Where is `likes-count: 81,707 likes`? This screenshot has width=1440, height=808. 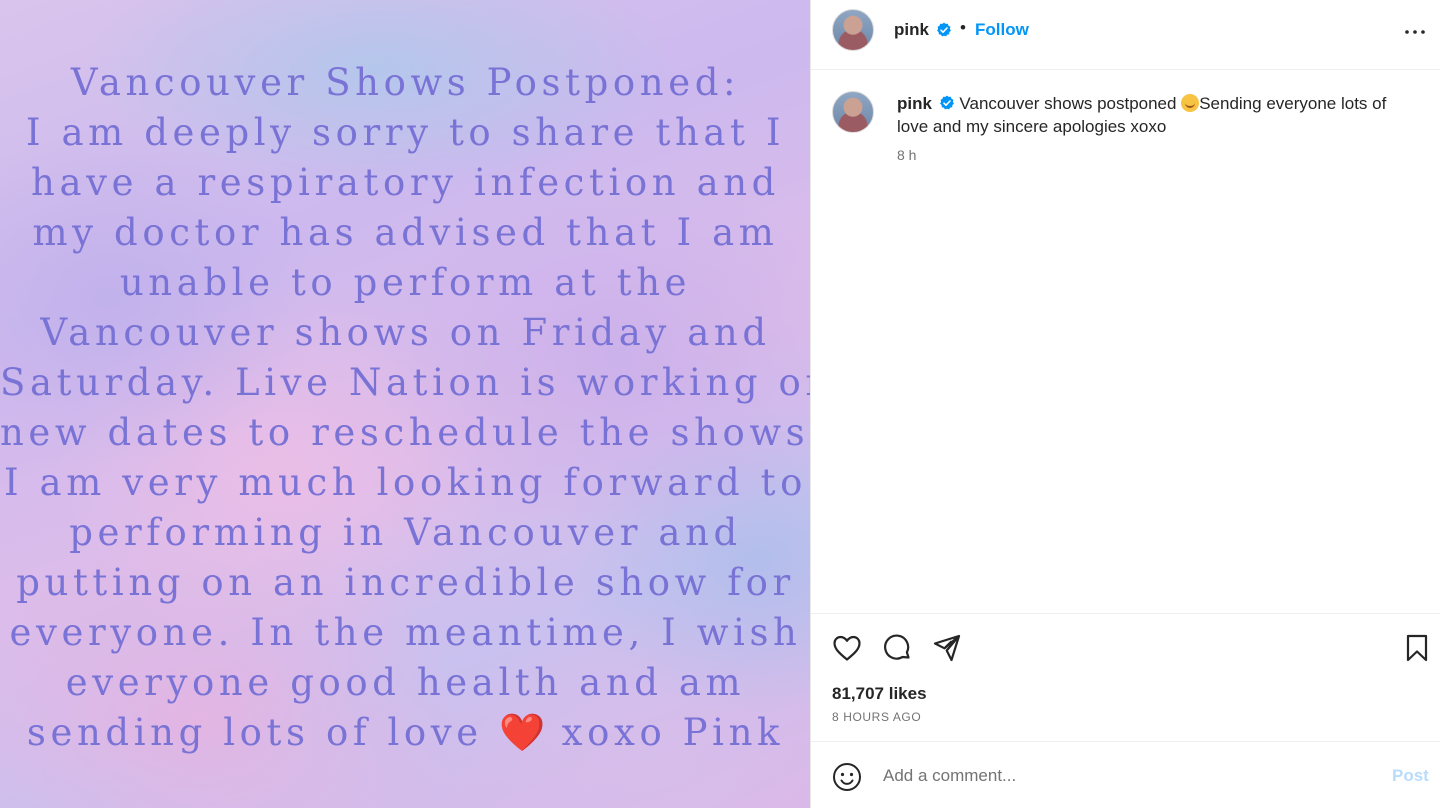
likes-count: 81,707 likes is located at coordinates (879, 694).